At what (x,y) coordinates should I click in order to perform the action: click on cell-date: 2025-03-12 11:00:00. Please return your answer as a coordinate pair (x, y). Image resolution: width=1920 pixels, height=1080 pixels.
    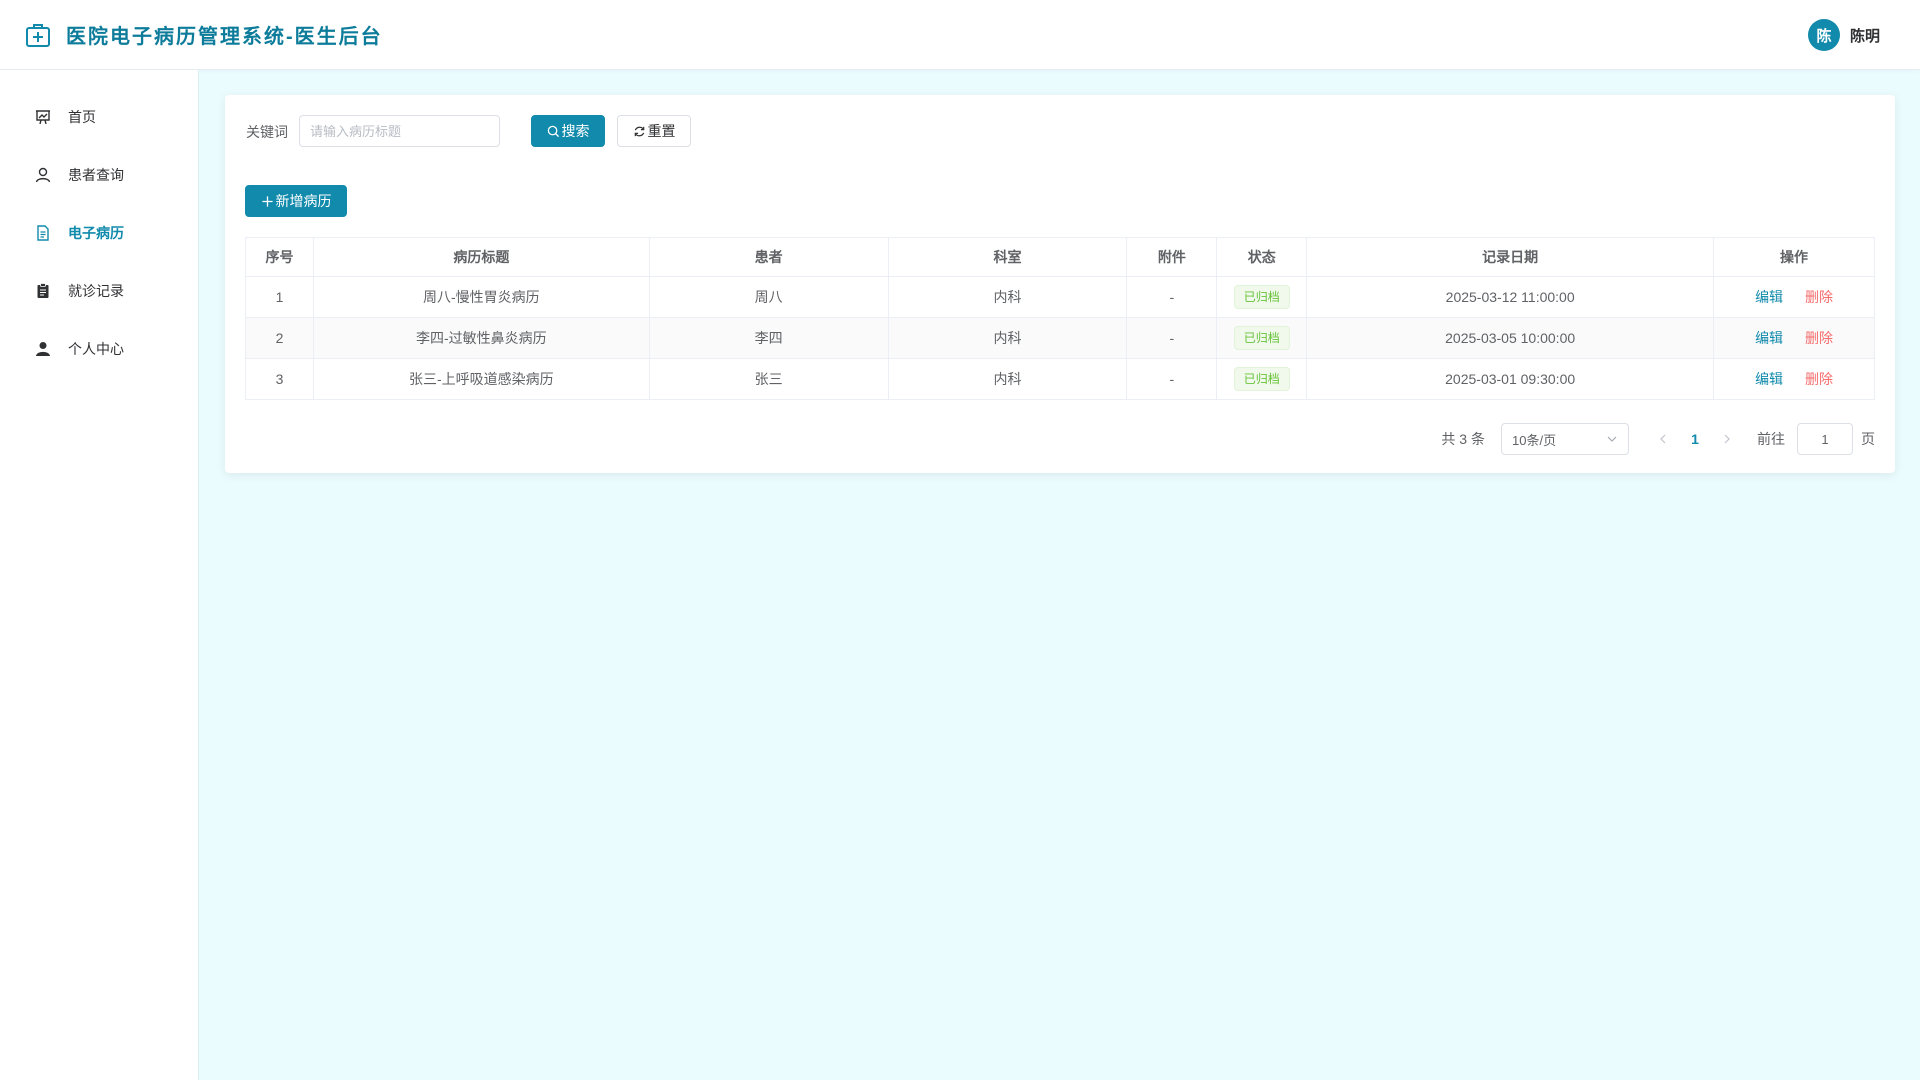
    Looking at the image, I should click on (1510, 297).